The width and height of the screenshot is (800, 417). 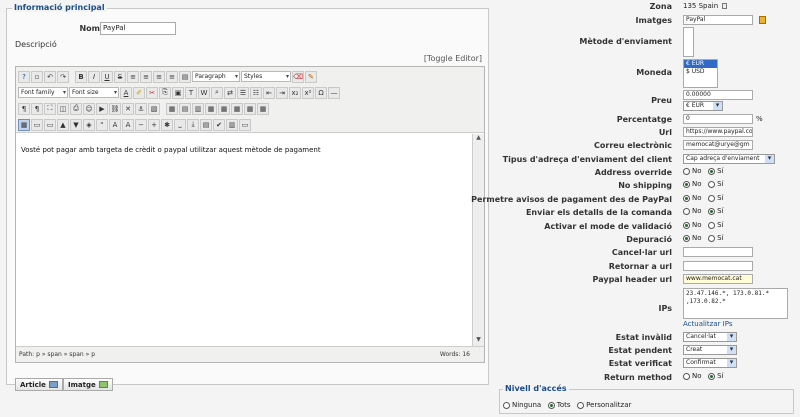 What do you see at coordinates (692, 225) in the screenshot?
I see `activar-no: No` at bounding box center [692, 225].